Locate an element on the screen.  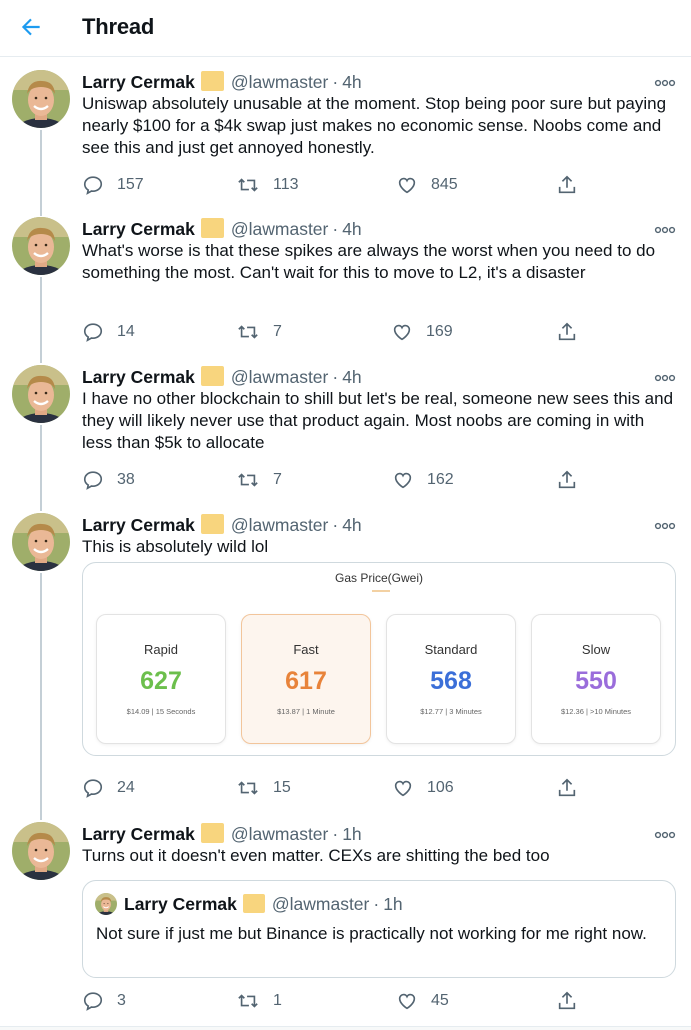
retweet-button: 15 is located at coordinates (263, 788).